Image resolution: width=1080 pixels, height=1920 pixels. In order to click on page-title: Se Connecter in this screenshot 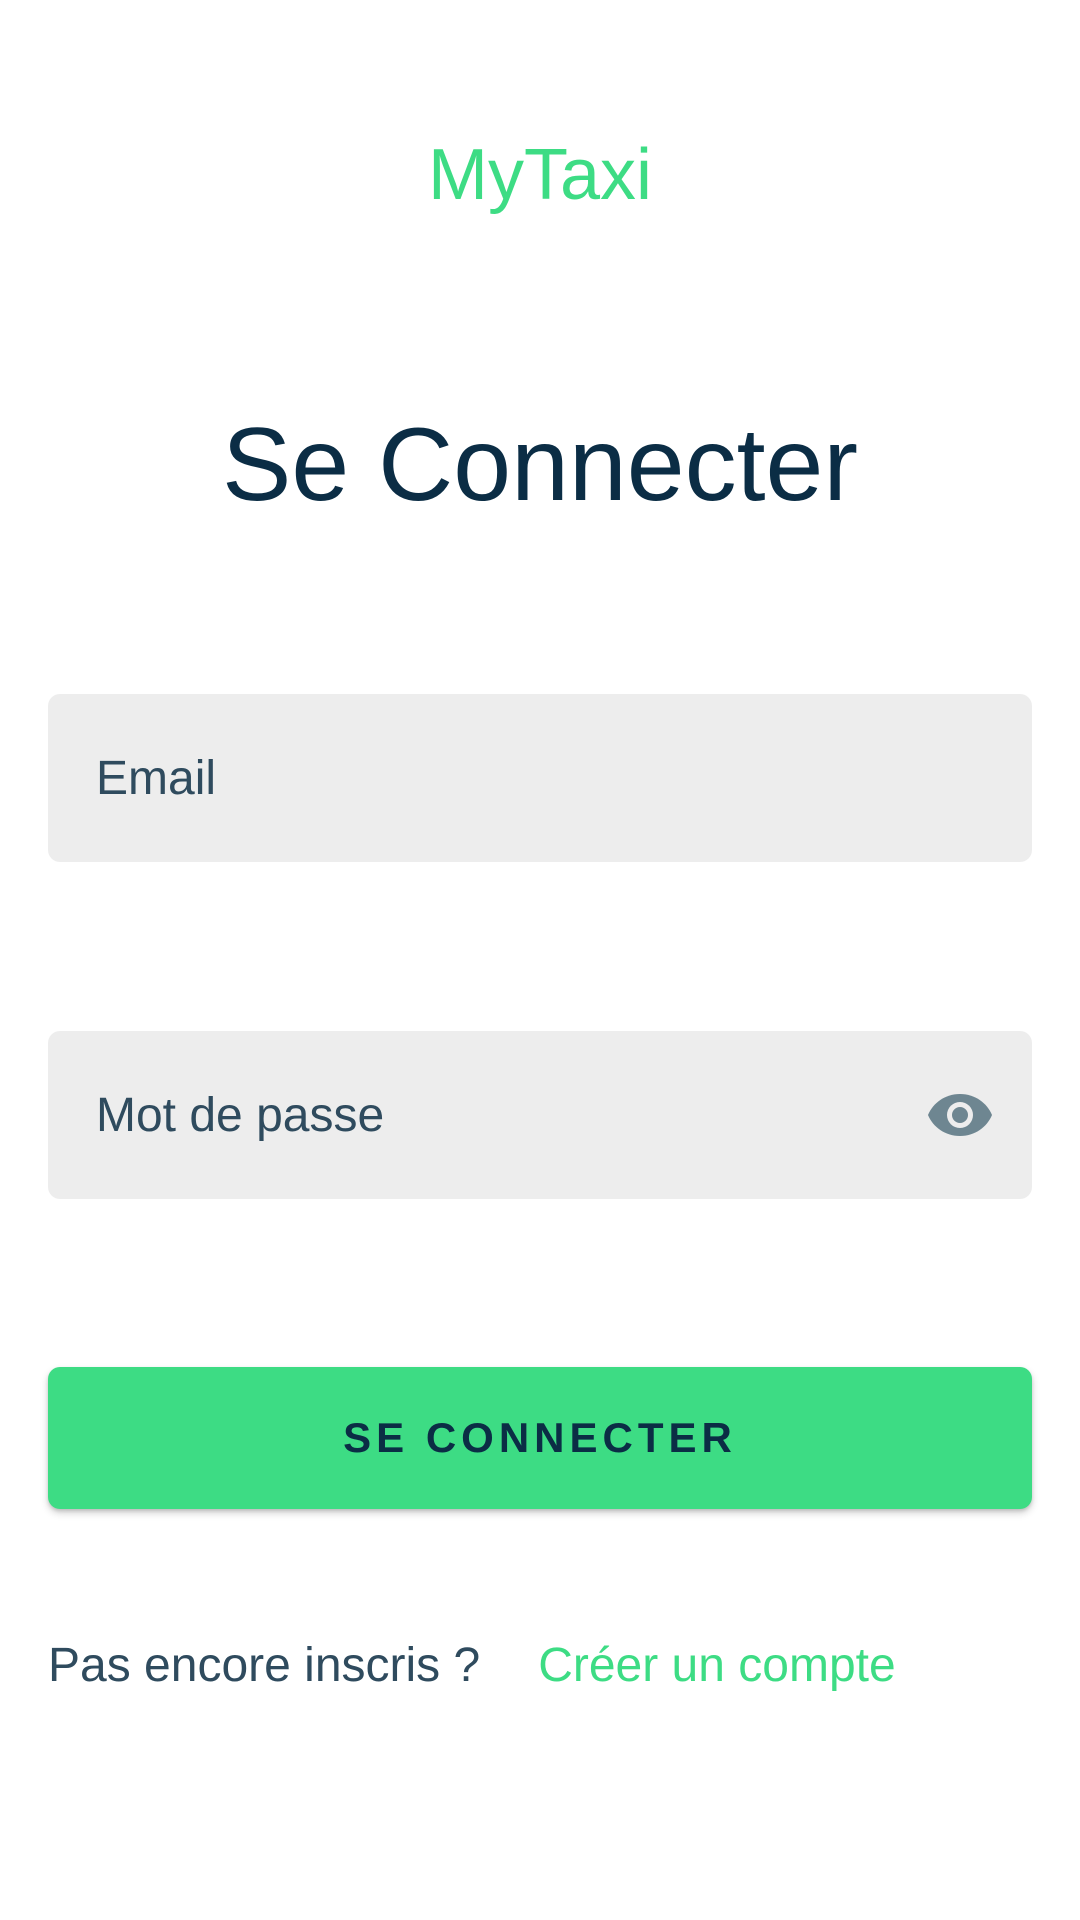, I will do `click(540, 465)`.